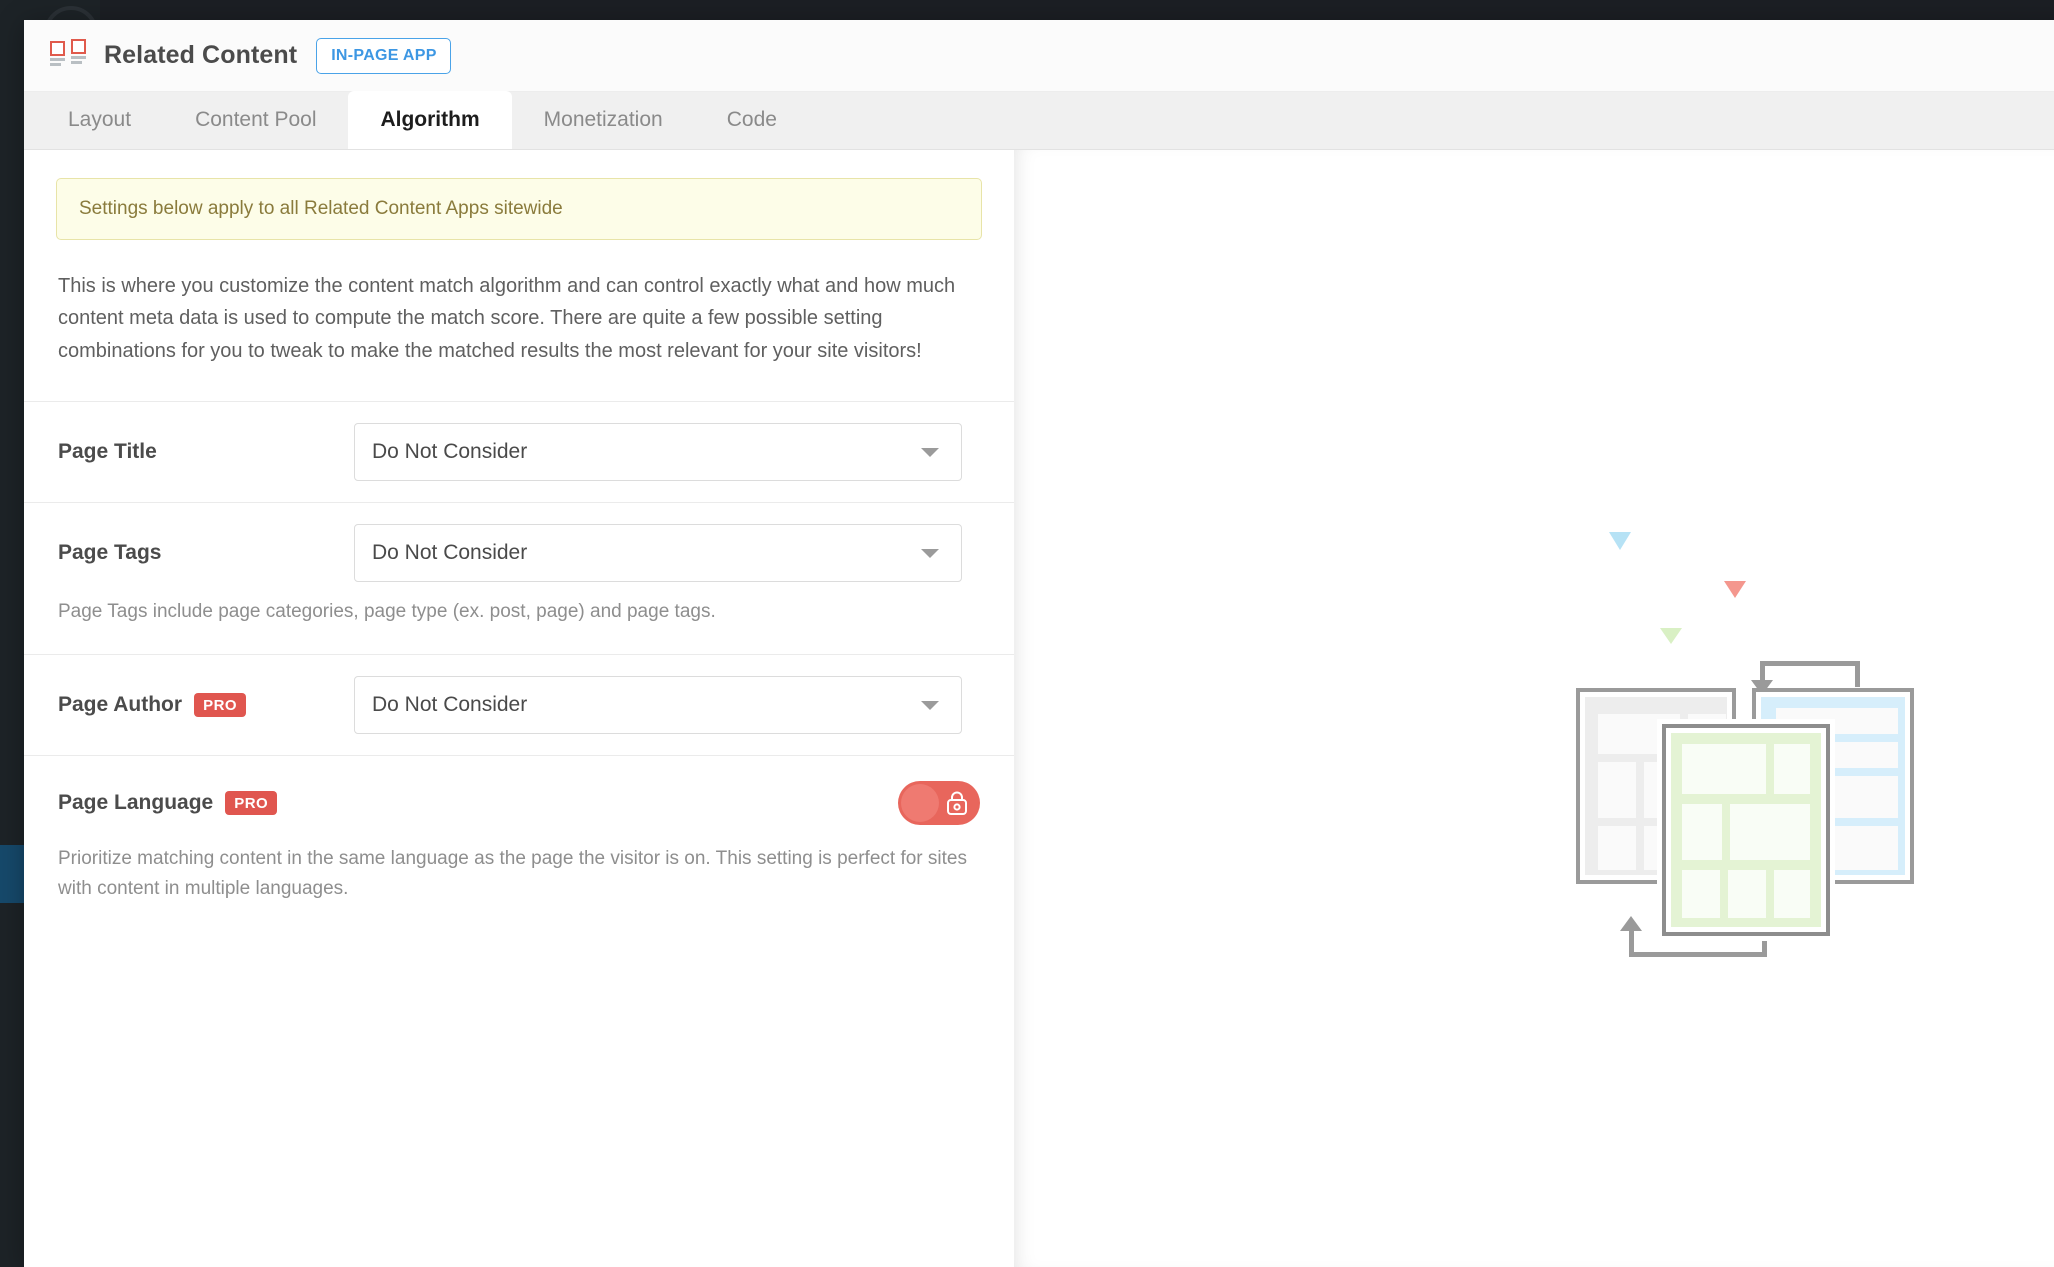 This screenshot has height=1267, width=2054. What do you see at coordinates (658, 452) in the screenshot?
I see `page-title-select: Do Not Consider` at bounding box center [658, 452].